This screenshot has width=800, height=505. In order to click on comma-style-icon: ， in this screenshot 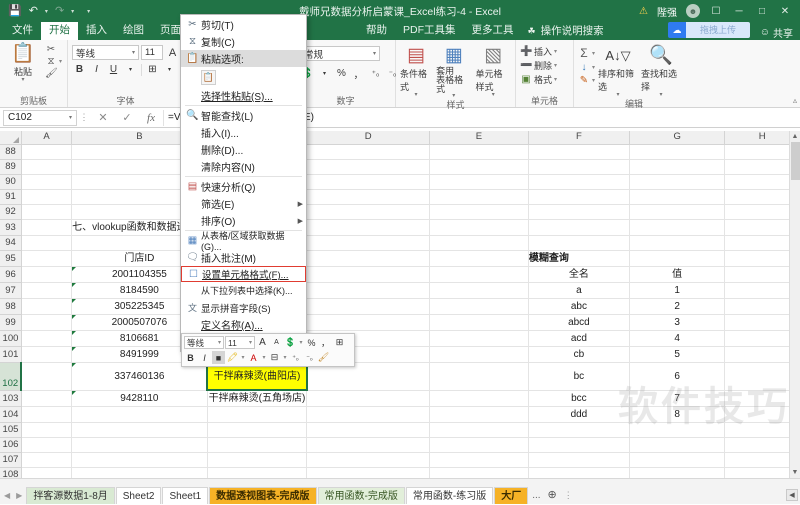, I will do `click(325, 342)`.